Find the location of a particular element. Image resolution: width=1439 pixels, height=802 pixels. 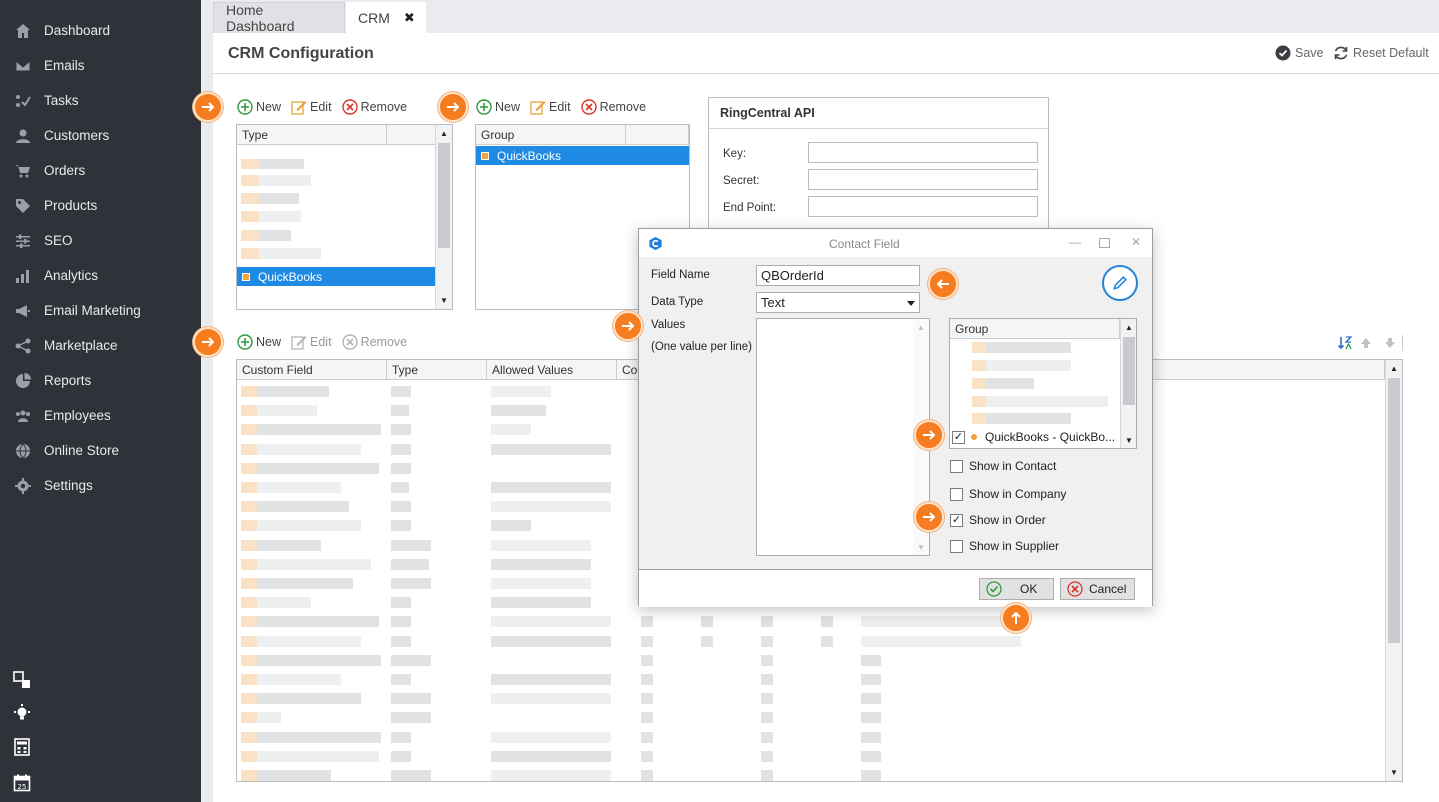

close-icon: ✖ is located at coordinates (409, 18).